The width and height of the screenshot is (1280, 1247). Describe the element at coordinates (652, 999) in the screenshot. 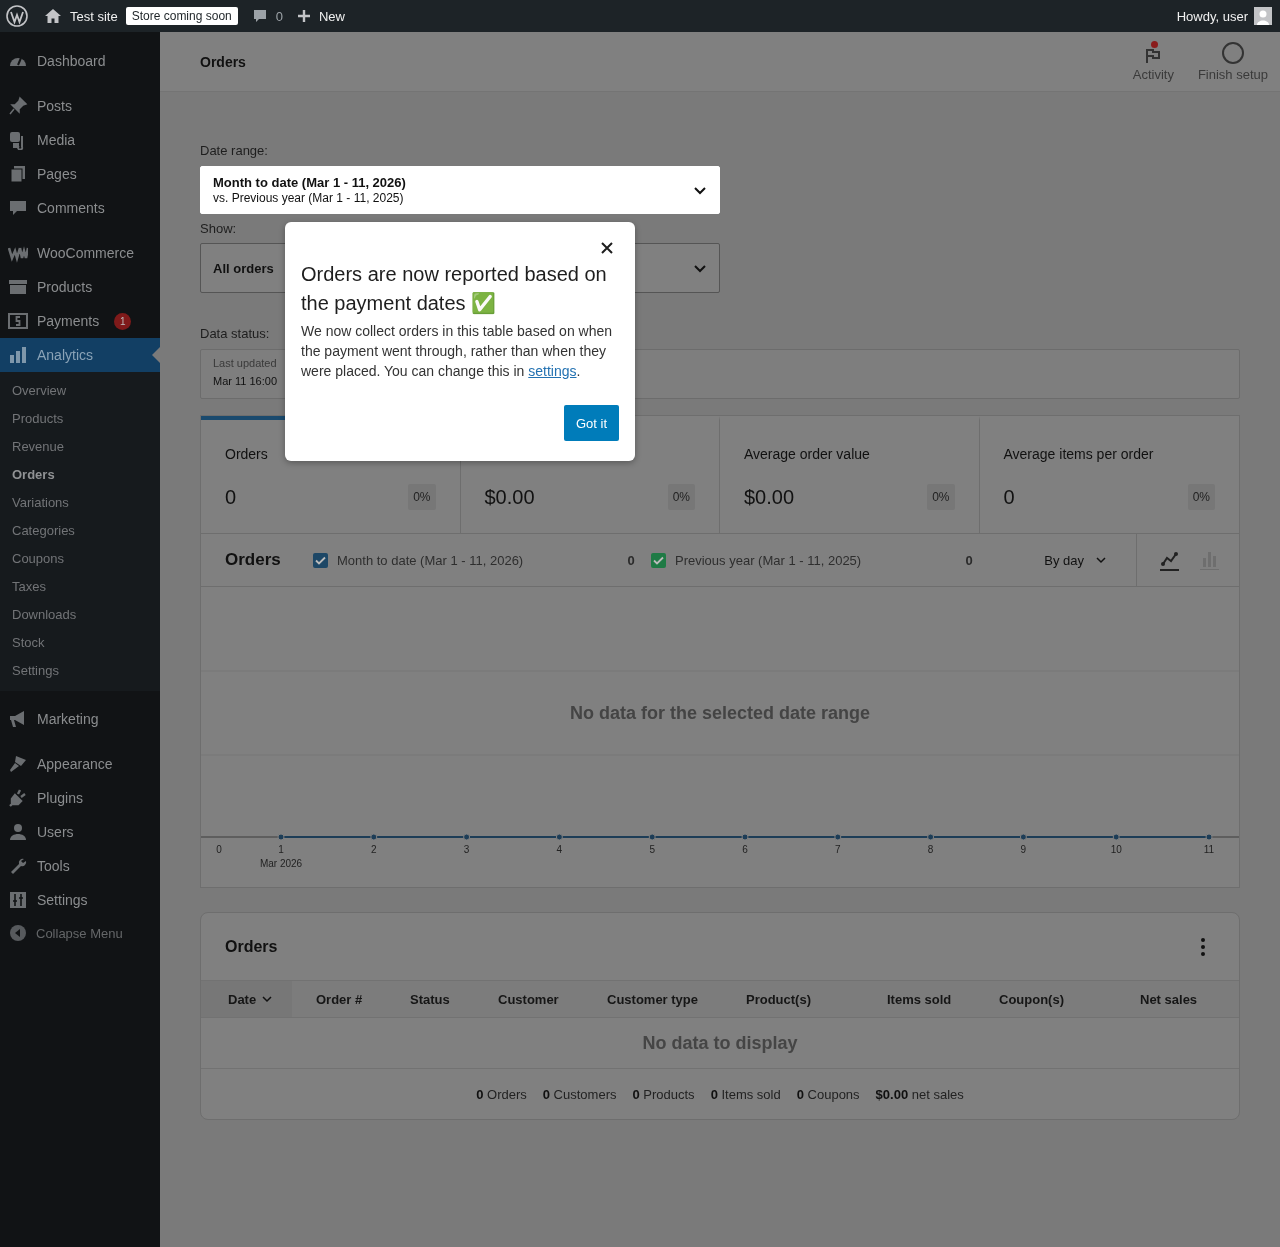

I see `column-header: Customer type` at that location.